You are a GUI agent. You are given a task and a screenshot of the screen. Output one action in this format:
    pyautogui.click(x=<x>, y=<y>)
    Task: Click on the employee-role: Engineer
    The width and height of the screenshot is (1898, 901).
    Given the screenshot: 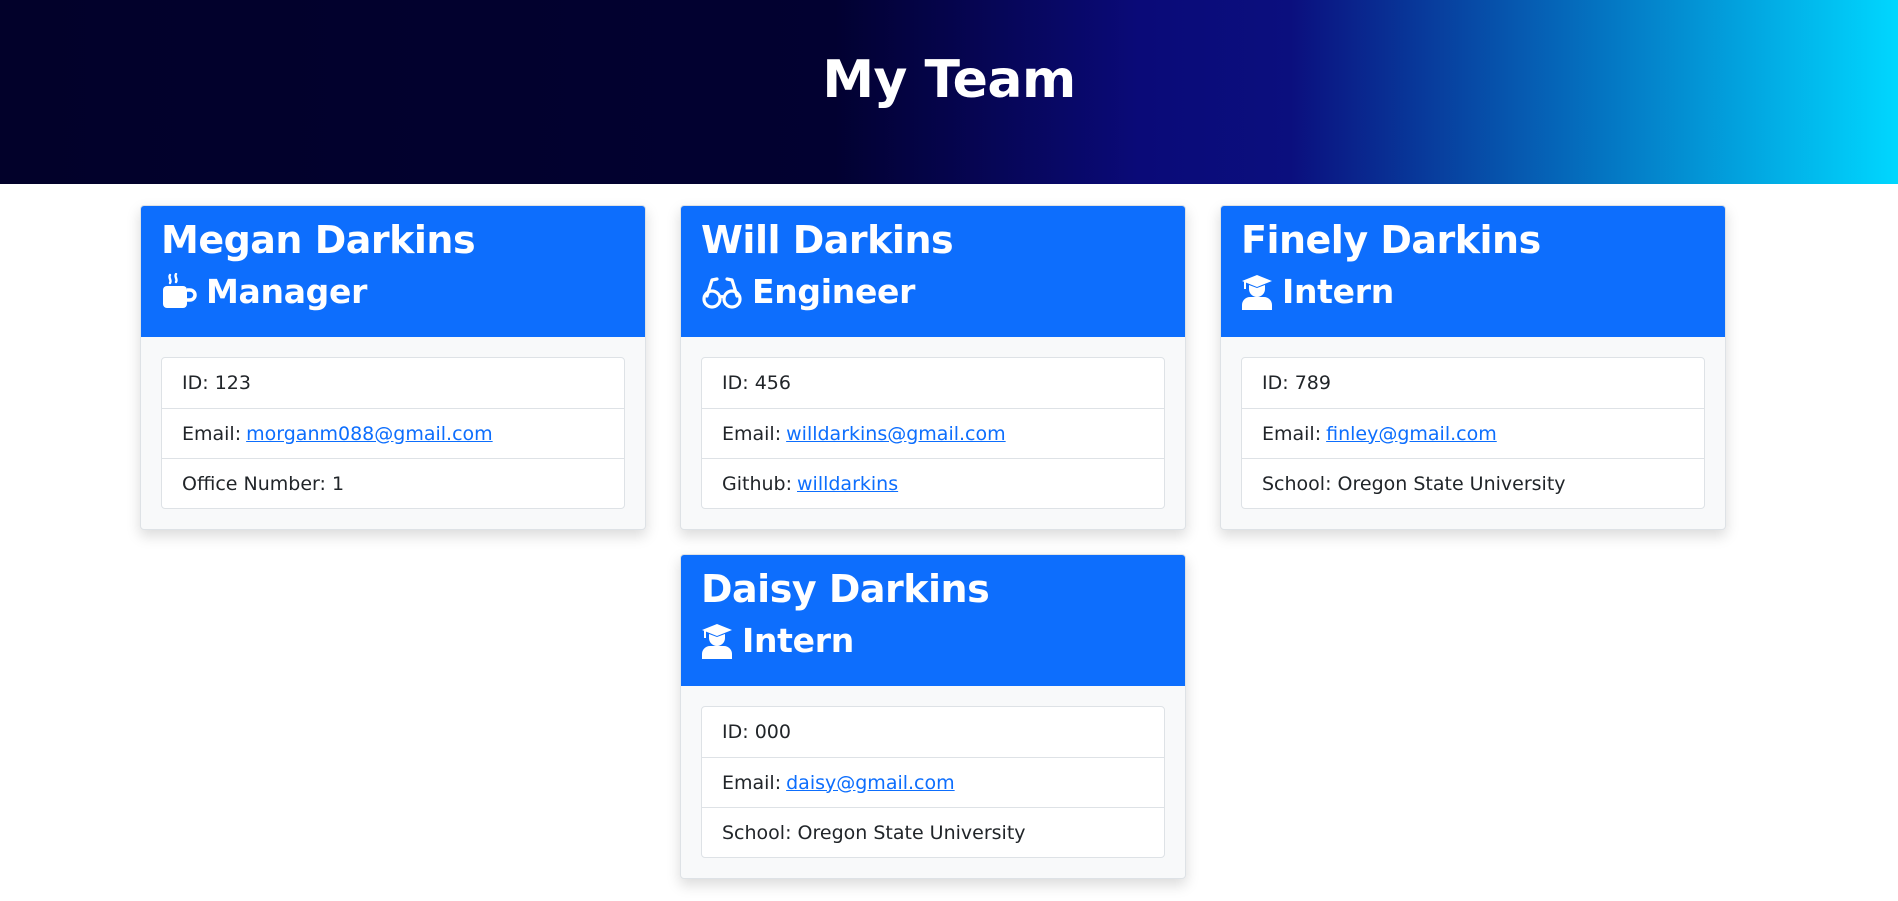 What is the action you would take?
    pyautogui.click(x=933, y=292)
    